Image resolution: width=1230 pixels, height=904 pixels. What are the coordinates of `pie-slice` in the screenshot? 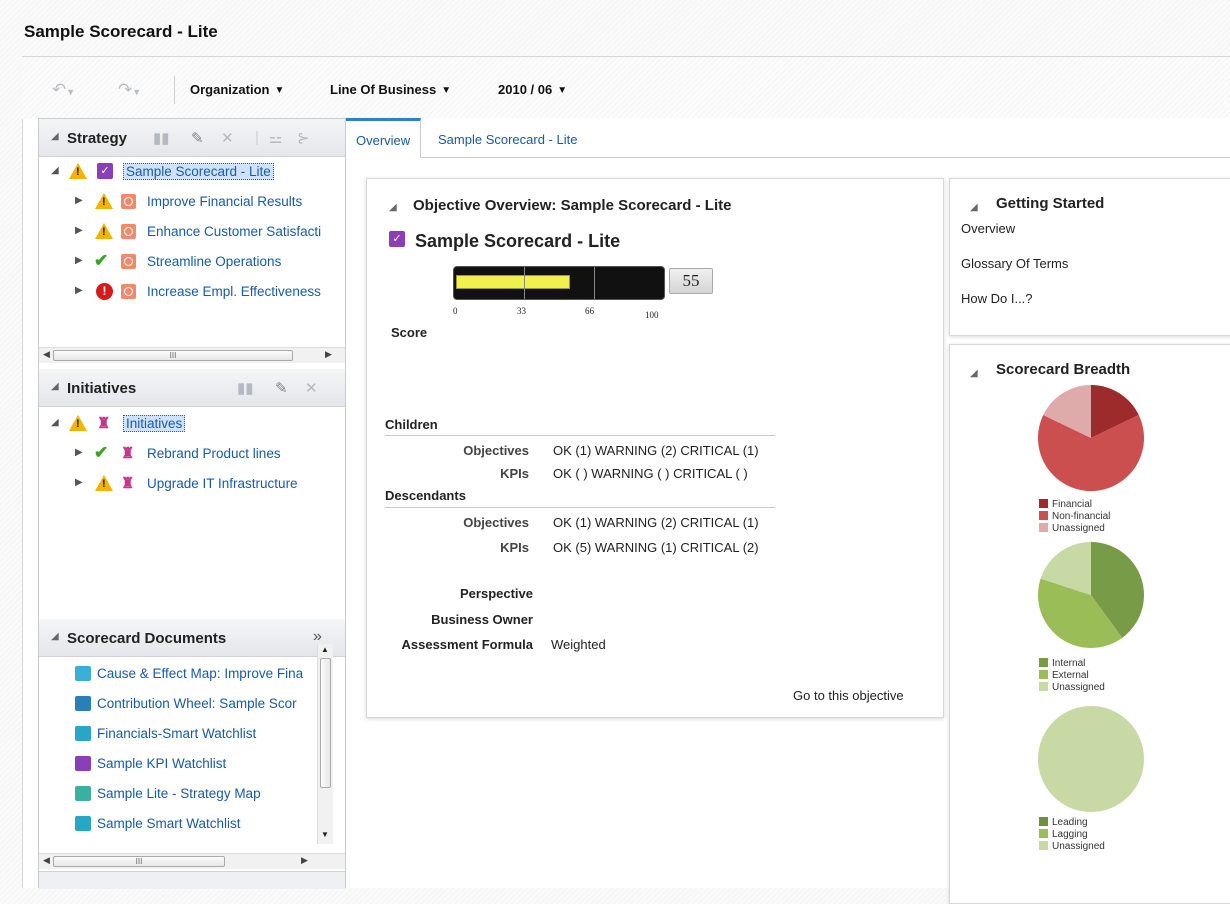 It's located at (1091, 759).